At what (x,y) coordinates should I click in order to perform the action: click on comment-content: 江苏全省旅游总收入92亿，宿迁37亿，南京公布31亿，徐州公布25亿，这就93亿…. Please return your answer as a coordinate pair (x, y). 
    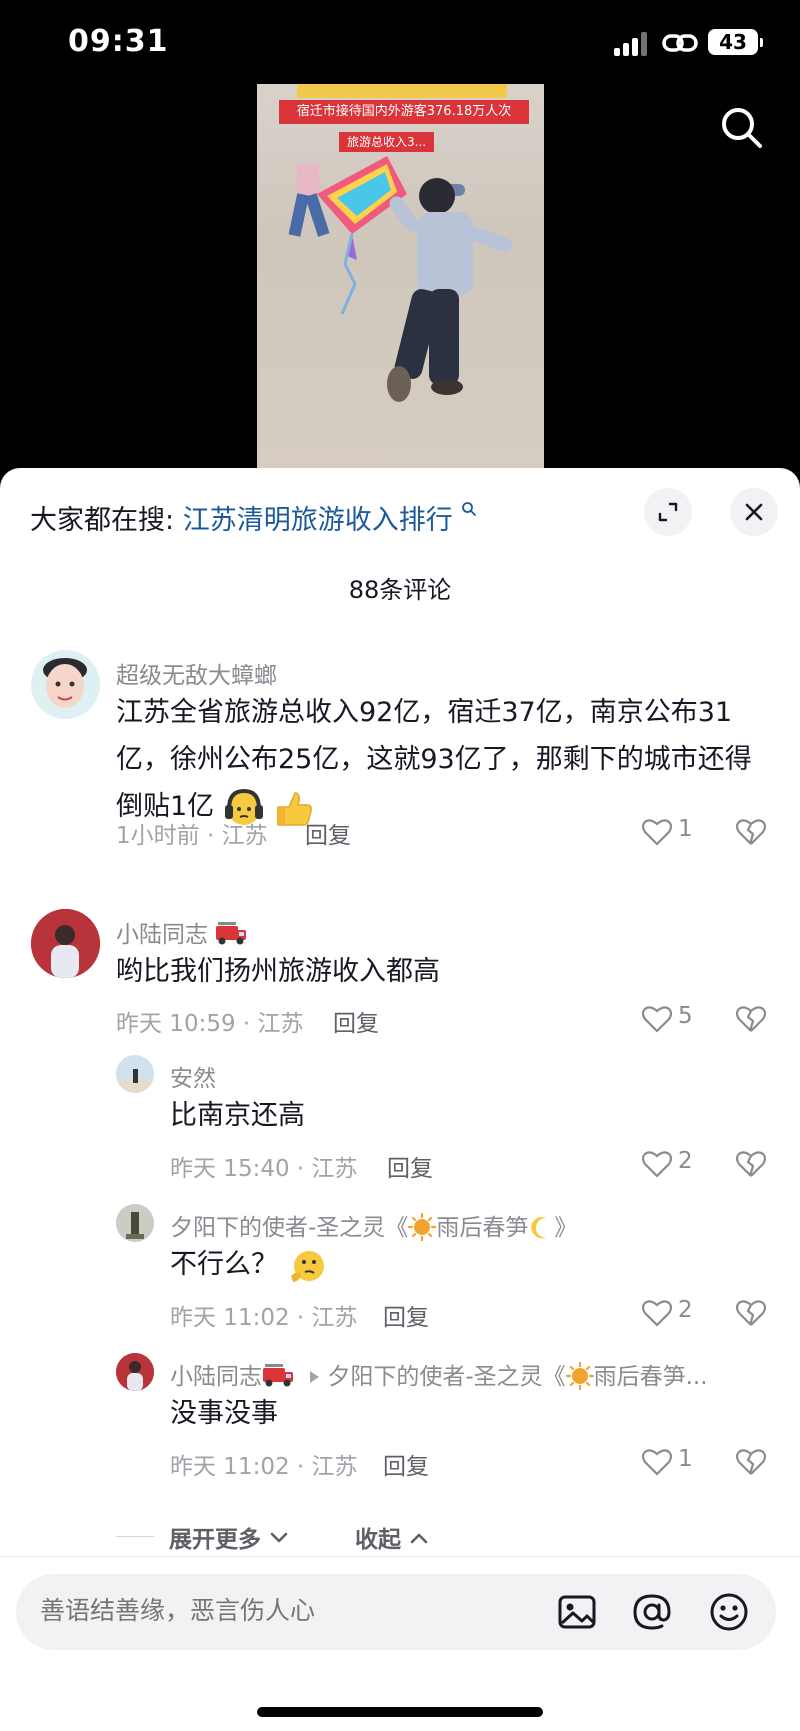
    Looking at the image, I should click on (436, 759).